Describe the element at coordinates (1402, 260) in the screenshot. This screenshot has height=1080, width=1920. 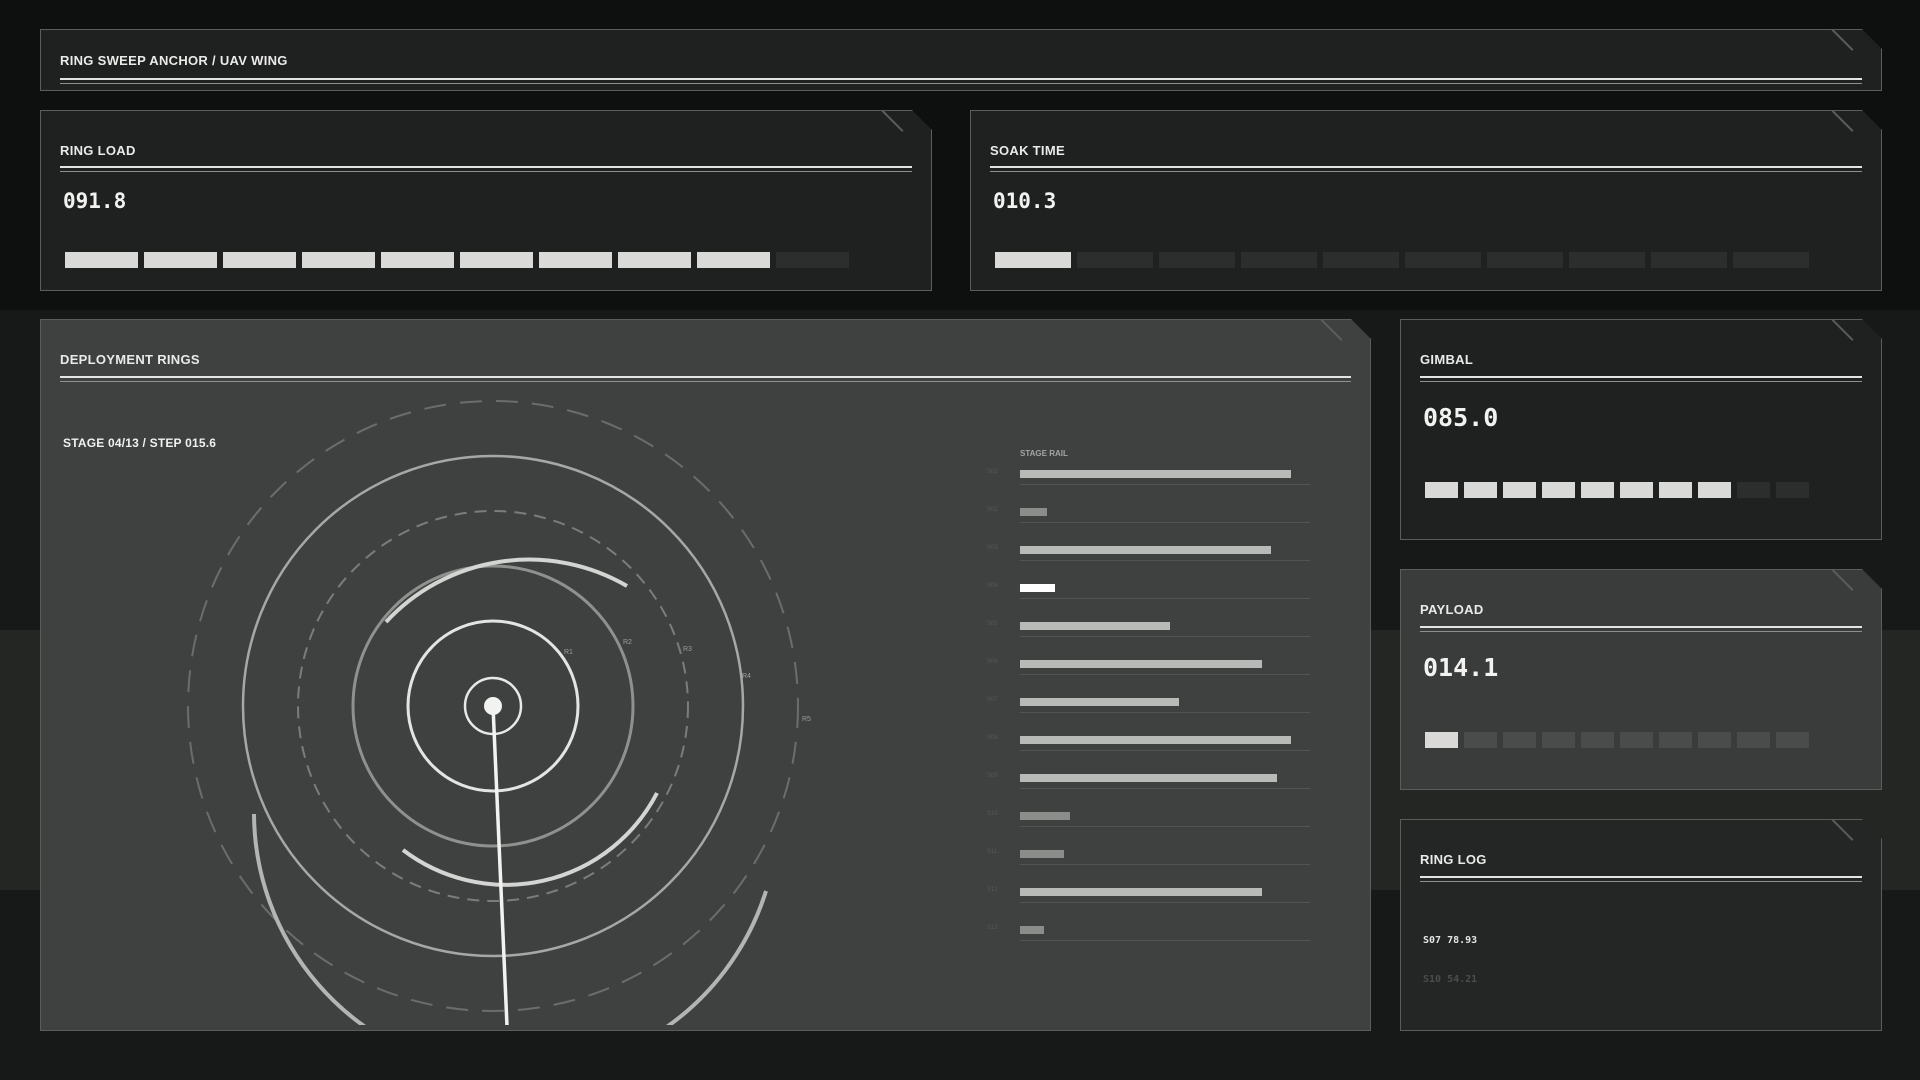
I see `soak-time-meter` at that location.